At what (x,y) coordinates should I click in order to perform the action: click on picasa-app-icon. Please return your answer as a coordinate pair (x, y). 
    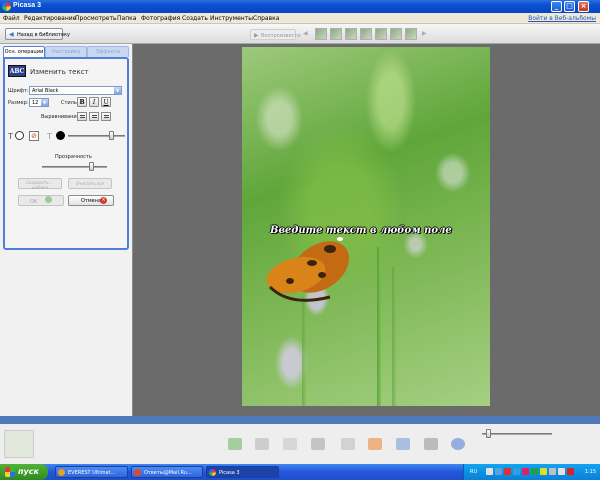
    Looking at the image, I should click on (6, 6).